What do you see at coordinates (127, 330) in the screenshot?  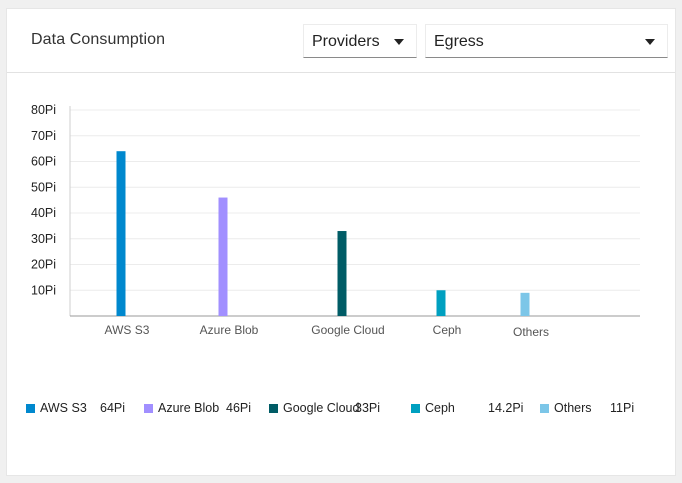 I see `x-category-label: AWS S3` at bounding box center [127, 330].